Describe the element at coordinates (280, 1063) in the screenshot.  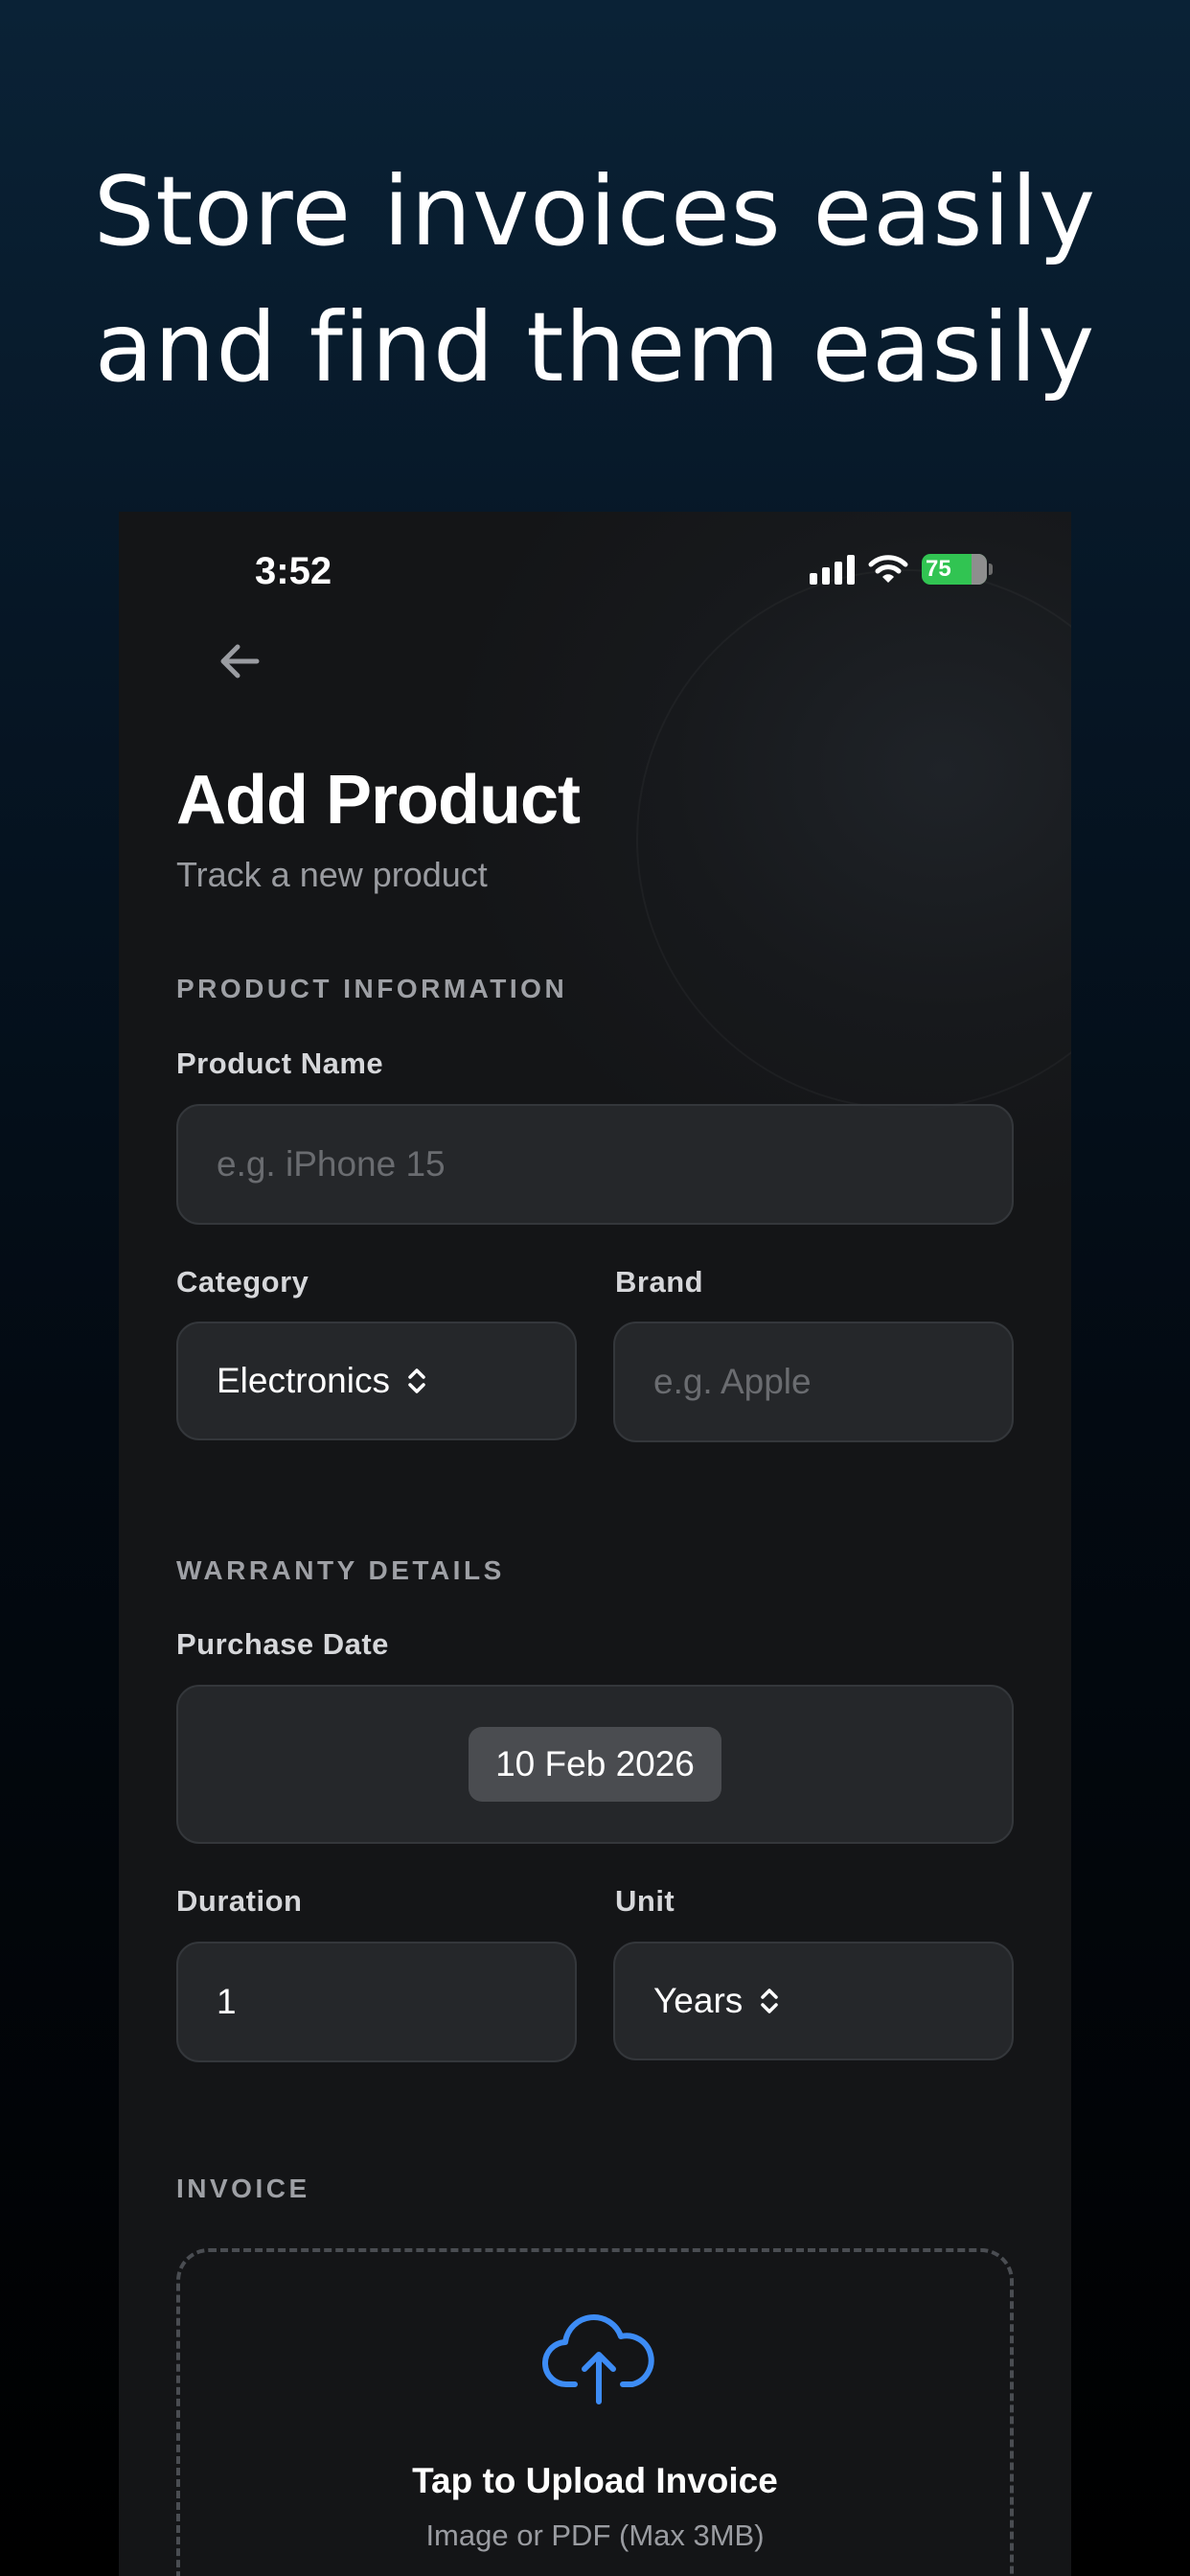
I see `product-name-label: Product Name` at that location.